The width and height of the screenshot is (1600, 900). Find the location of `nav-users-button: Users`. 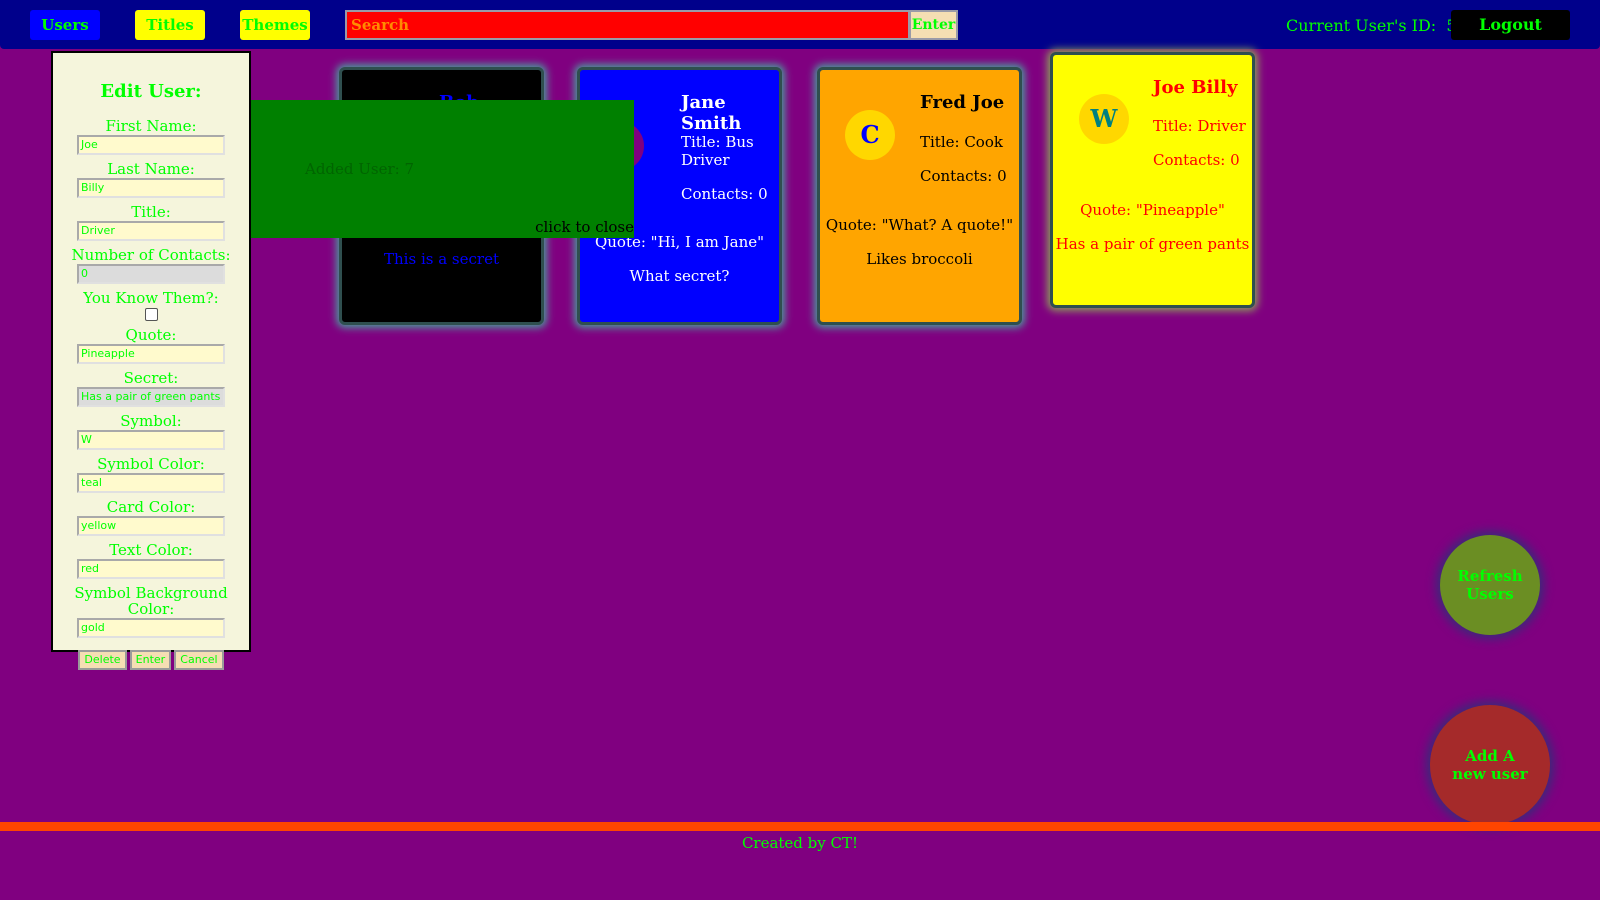

nav-users-button: Users is located at coordinates (65, 25).